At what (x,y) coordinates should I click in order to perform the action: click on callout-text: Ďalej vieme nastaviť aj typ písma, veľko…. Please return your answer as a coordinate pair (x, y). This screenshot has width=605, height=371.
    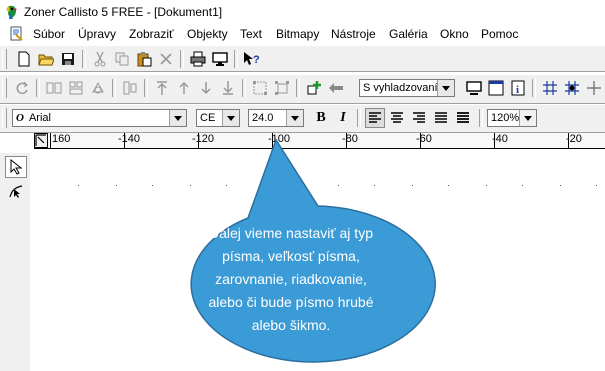
    Looking at the image, I should click on (291, 279).